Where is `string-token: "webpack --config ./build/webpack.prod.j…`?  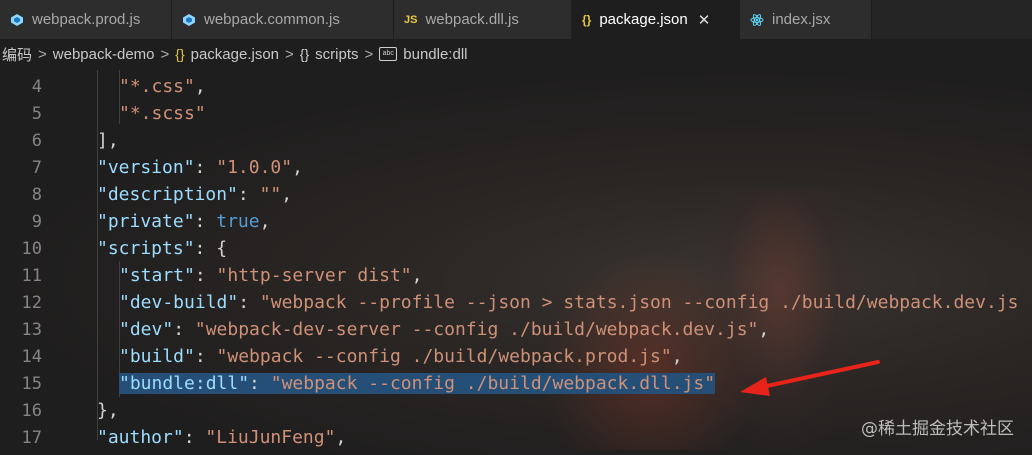 string-token: "webpack --config ./build/webpack.prod.j… is located at coordinates (444, 356).